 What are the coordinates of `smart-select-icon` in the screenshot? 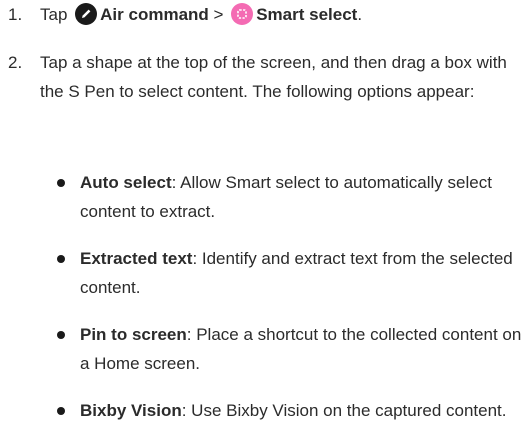 It's located at (242, 14).